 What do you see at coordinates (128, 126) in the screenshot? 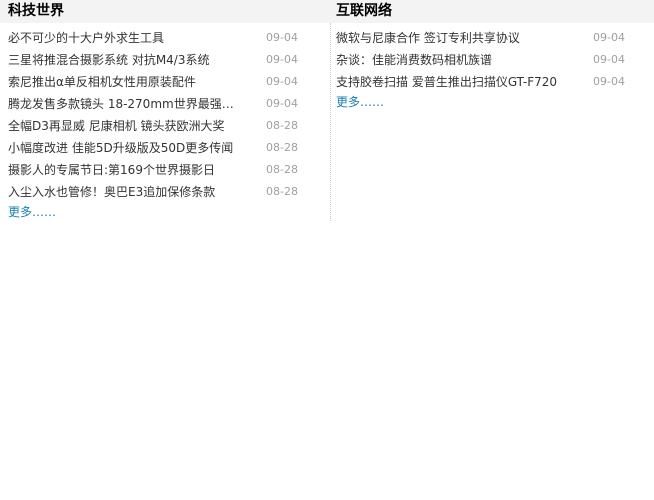
I see `news-link: 全幅D3再显威 尼康相机 镜头获欧洲大奖` at bounding box center [128, 126].